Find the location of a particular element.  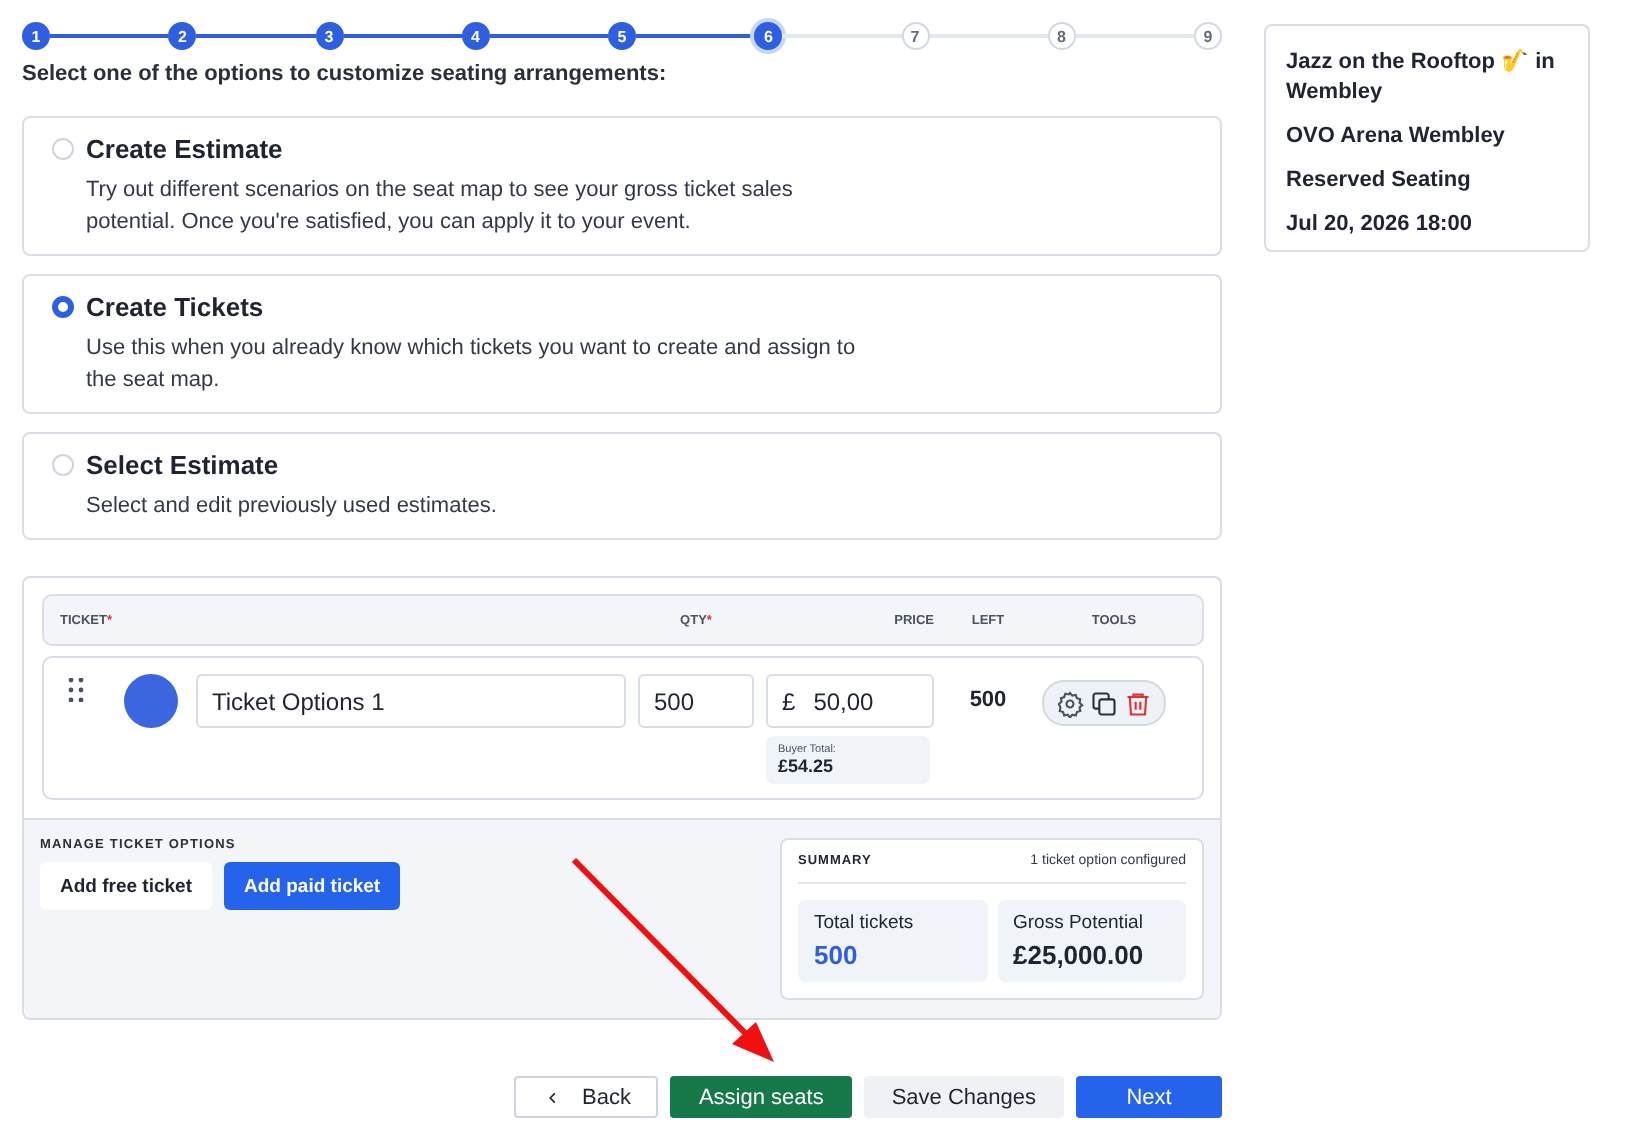

step-indicator: 2 is located at coordinates (182, 36).